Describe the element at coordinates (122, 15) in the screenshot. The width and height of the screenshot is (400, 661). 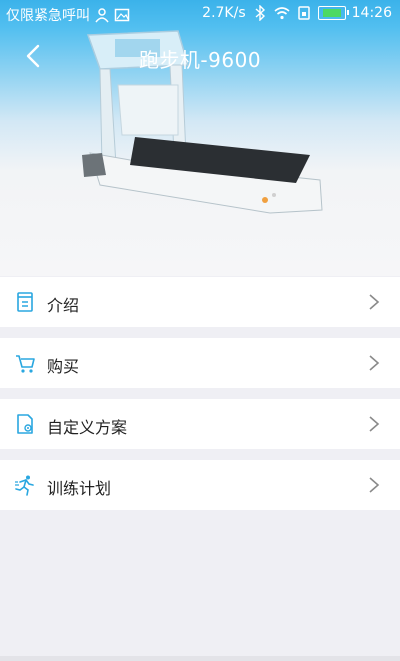
I see `image-icon` at that location.